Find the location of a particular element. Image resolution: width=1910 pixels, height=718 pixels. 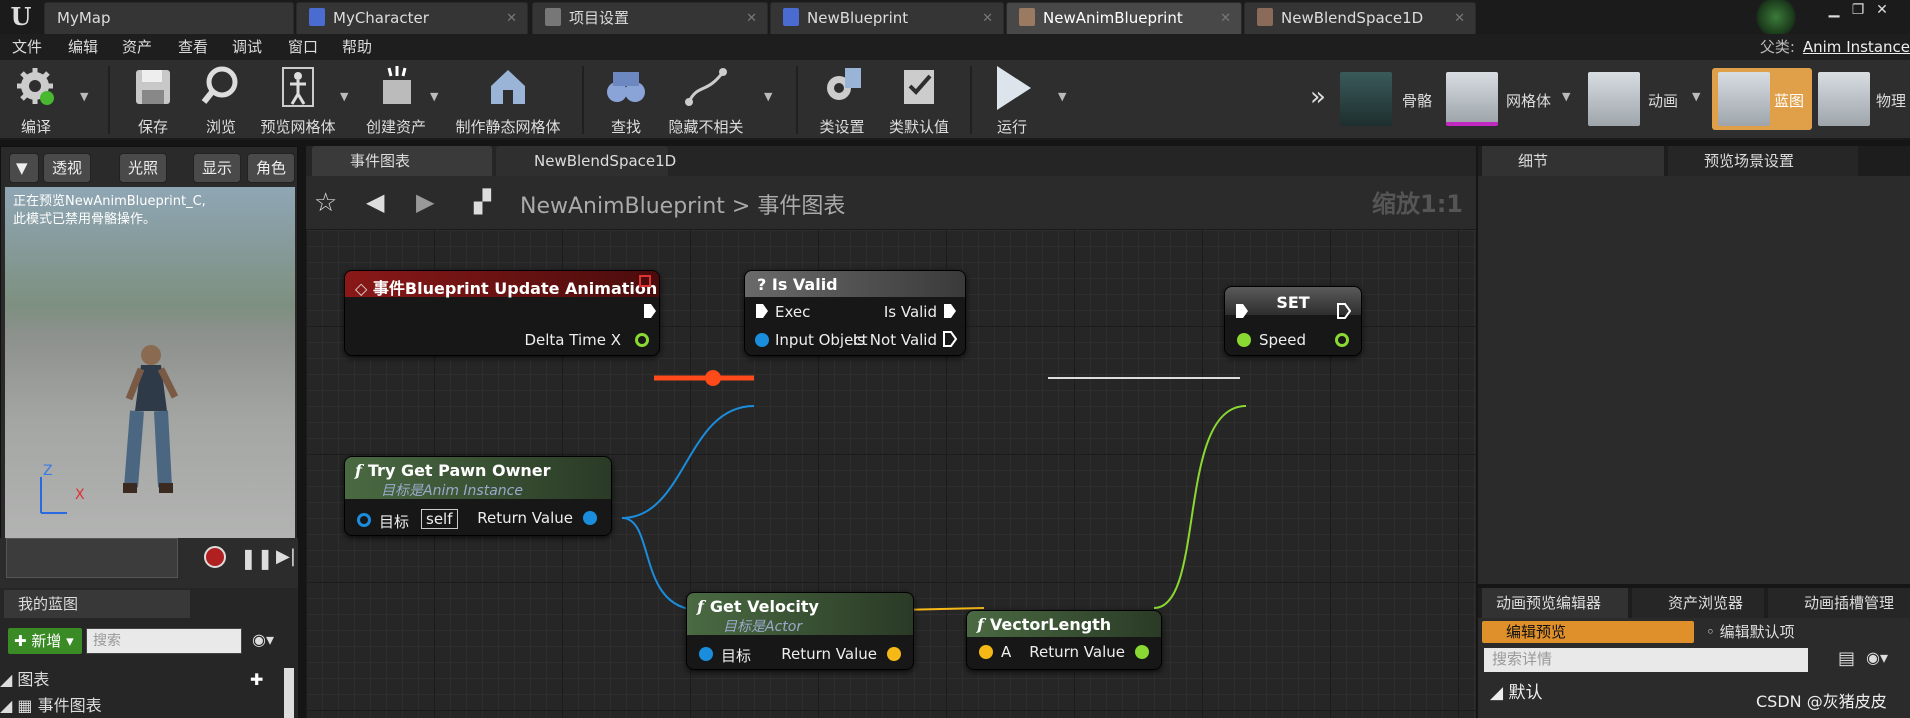

vlen-a-pin-icon is located at coordinates (986, 652).